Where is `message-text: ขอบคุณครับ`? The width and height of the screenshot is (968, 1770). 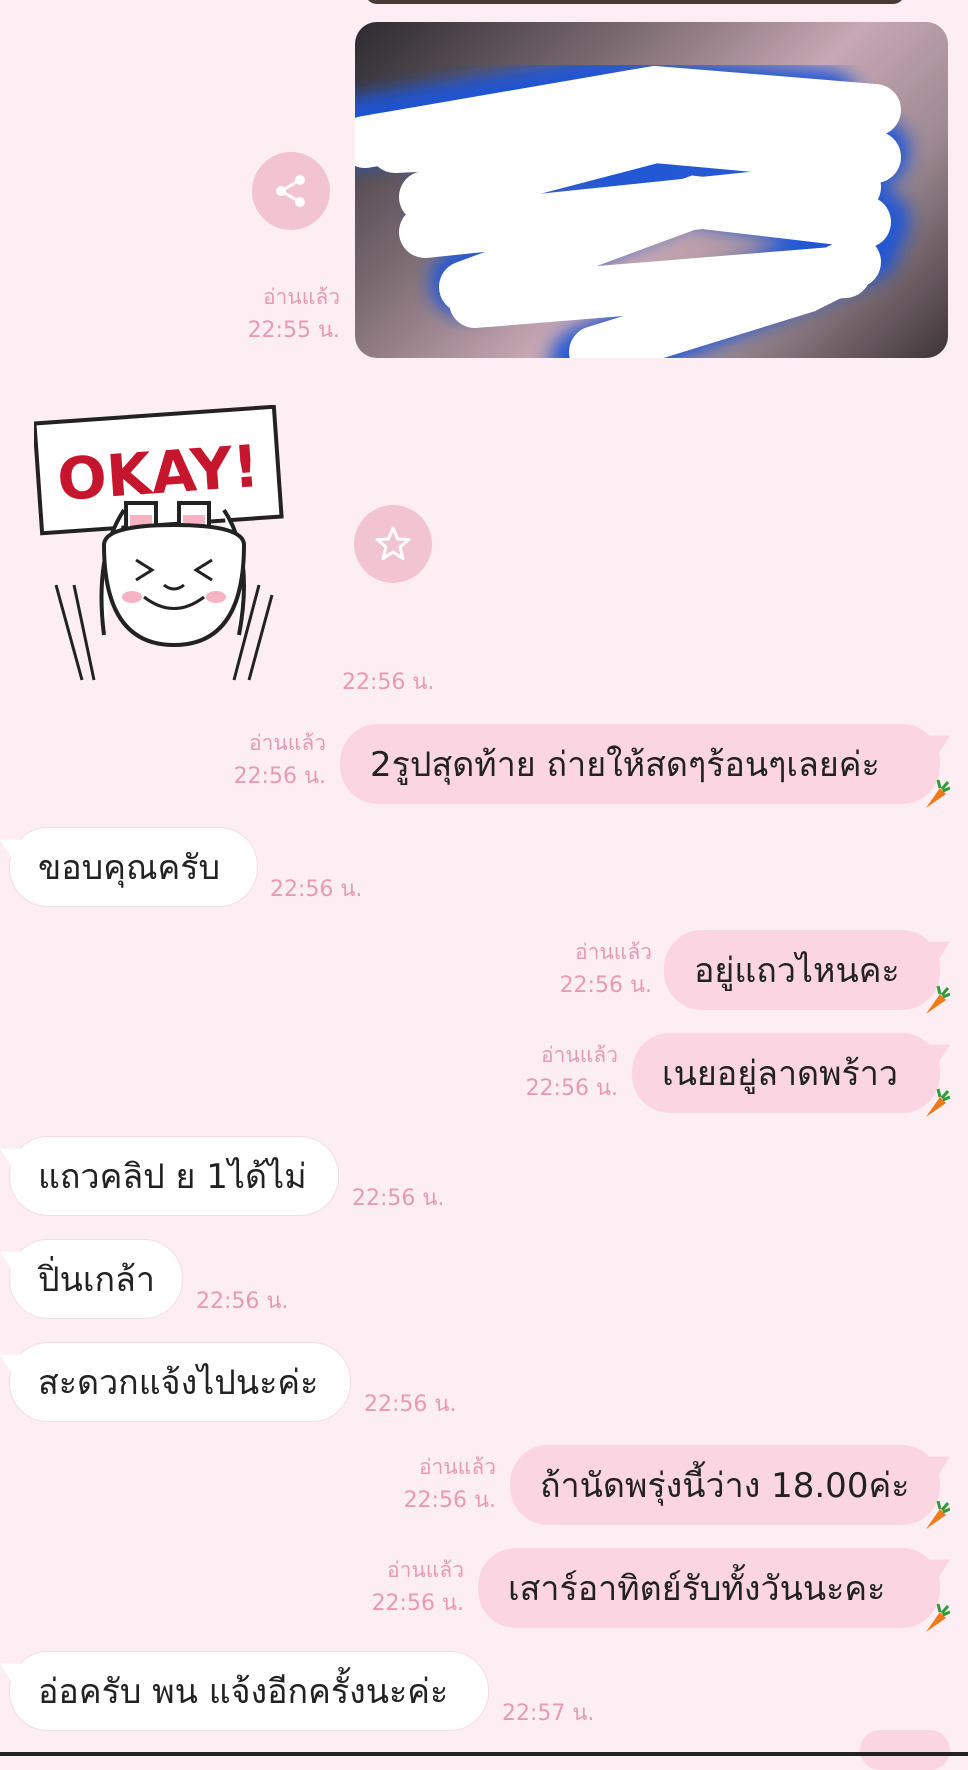 message-text: ขอบคุณครับ is located at coordinates (129, 868).